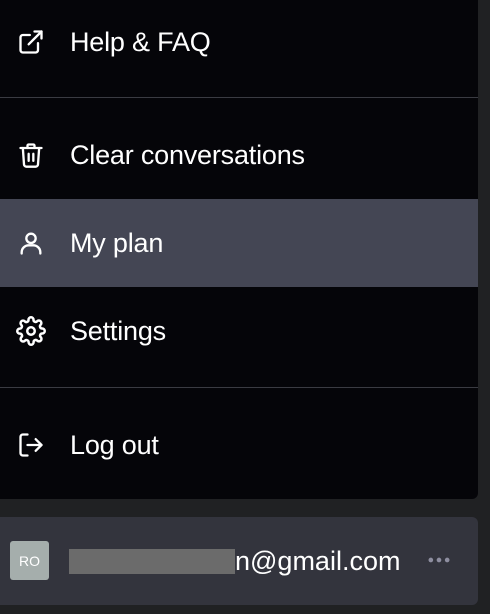 The height and width of the screenshot is (614, 490). What do you see at coordinates (187, 154) in the screenshot?
I see `menu-item-label: Clear conversations` at bounding box center [187, 154].